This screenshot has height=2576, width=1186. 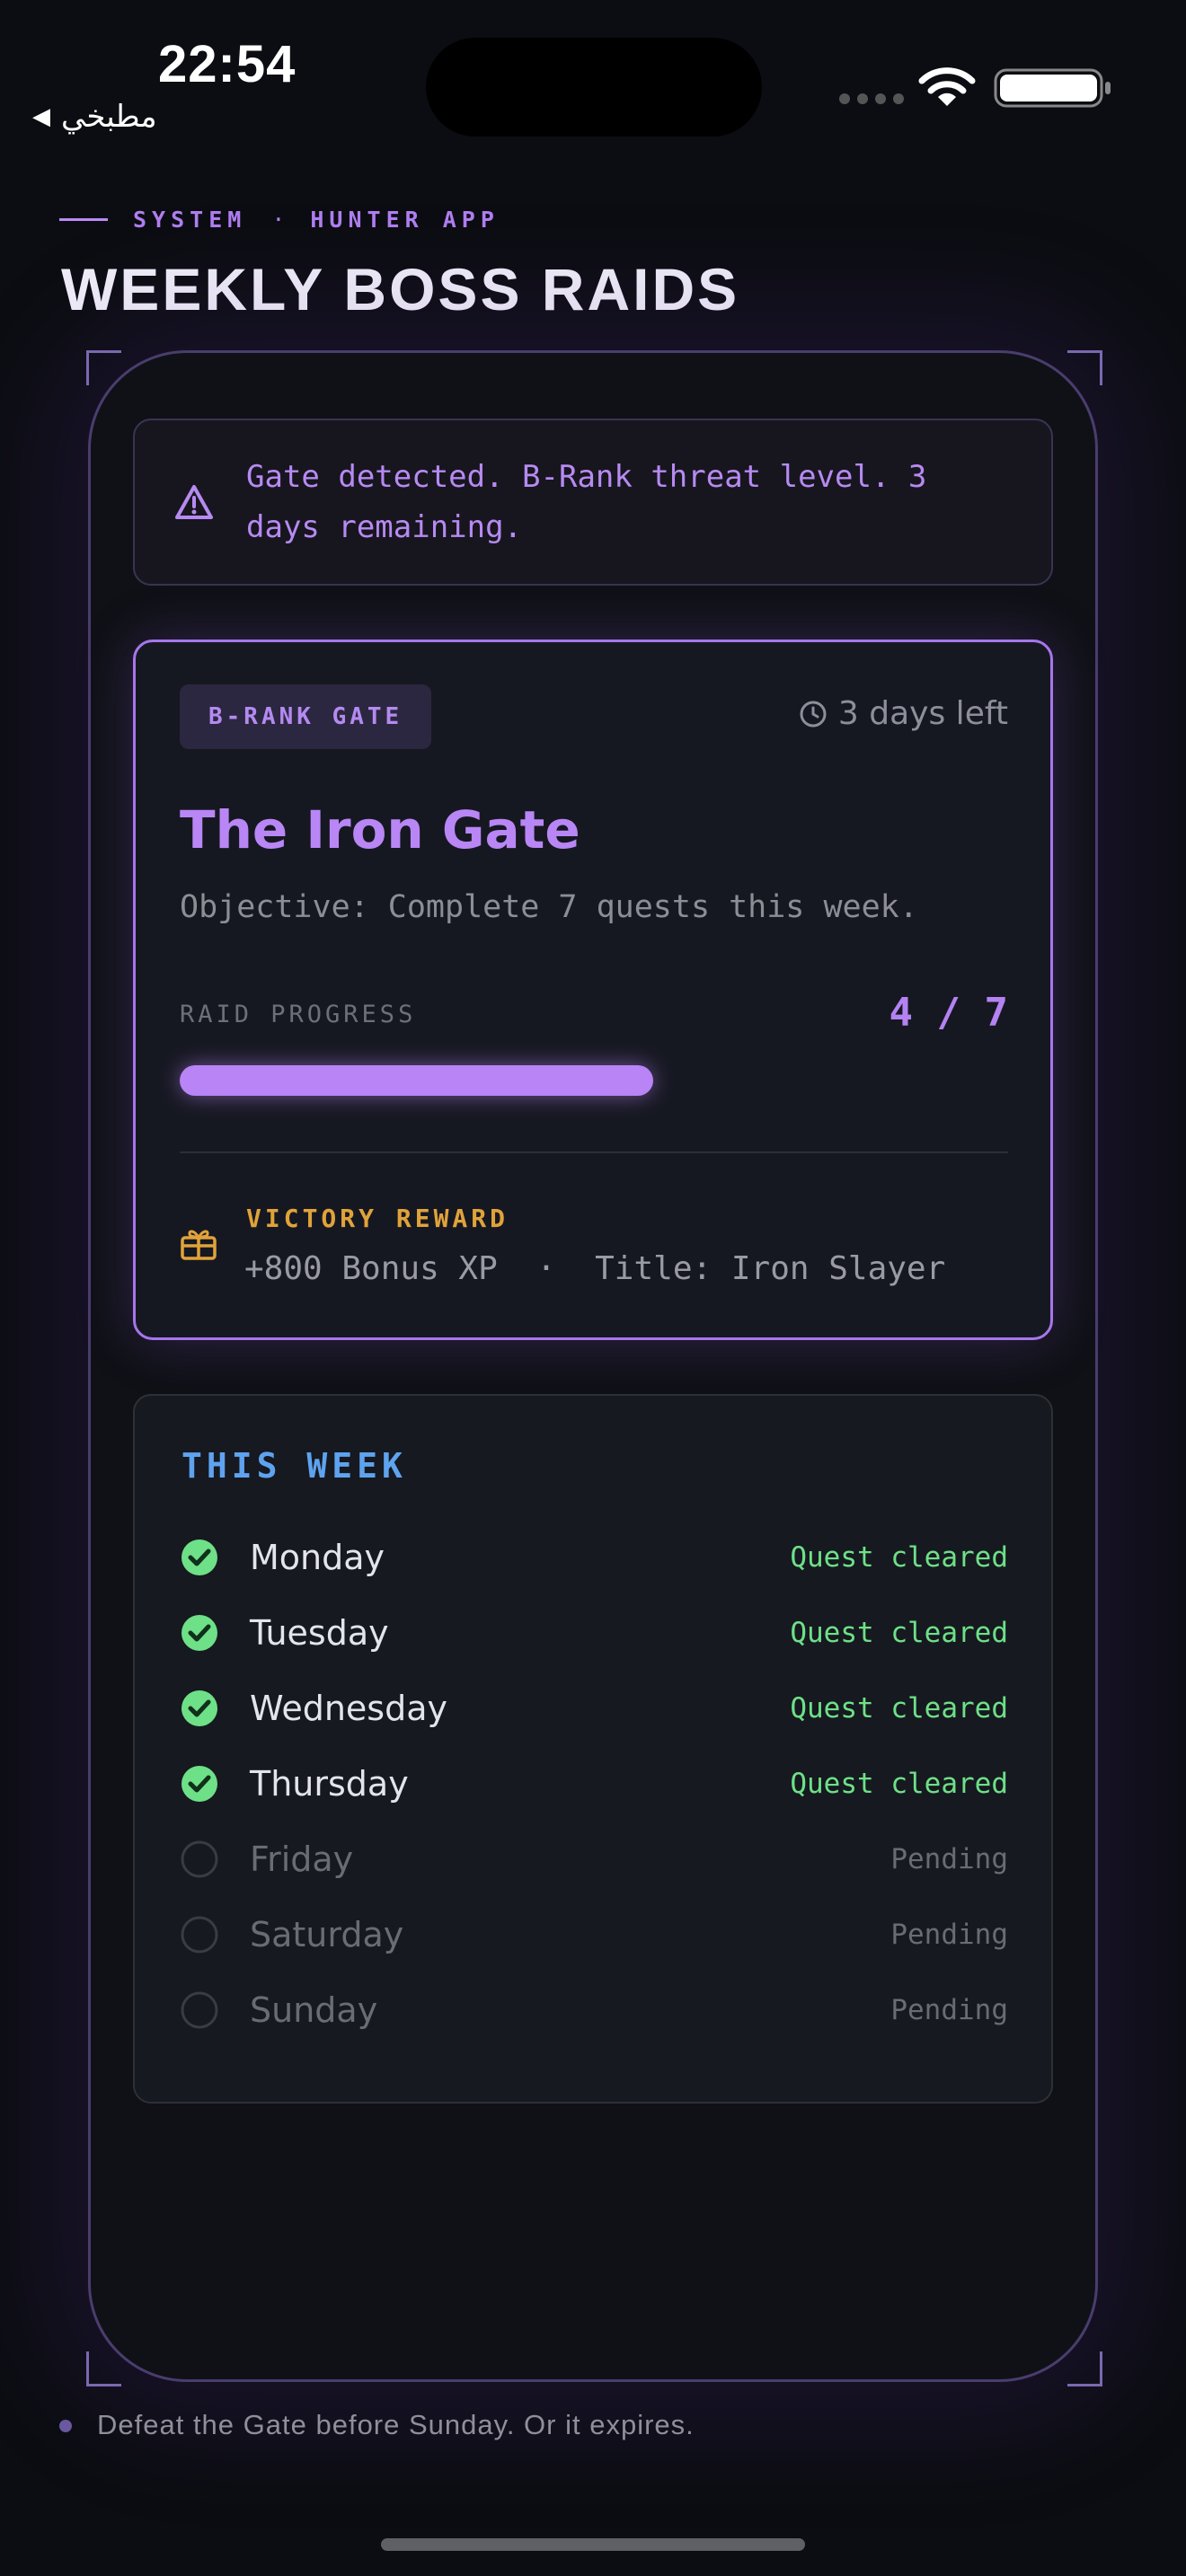 What do you see at coordinates (595, 1268) in the screenshot?
I see `reward-text: +800 Bonus XP · Title: Iron Slayer` at bounding box center [595, 1268].